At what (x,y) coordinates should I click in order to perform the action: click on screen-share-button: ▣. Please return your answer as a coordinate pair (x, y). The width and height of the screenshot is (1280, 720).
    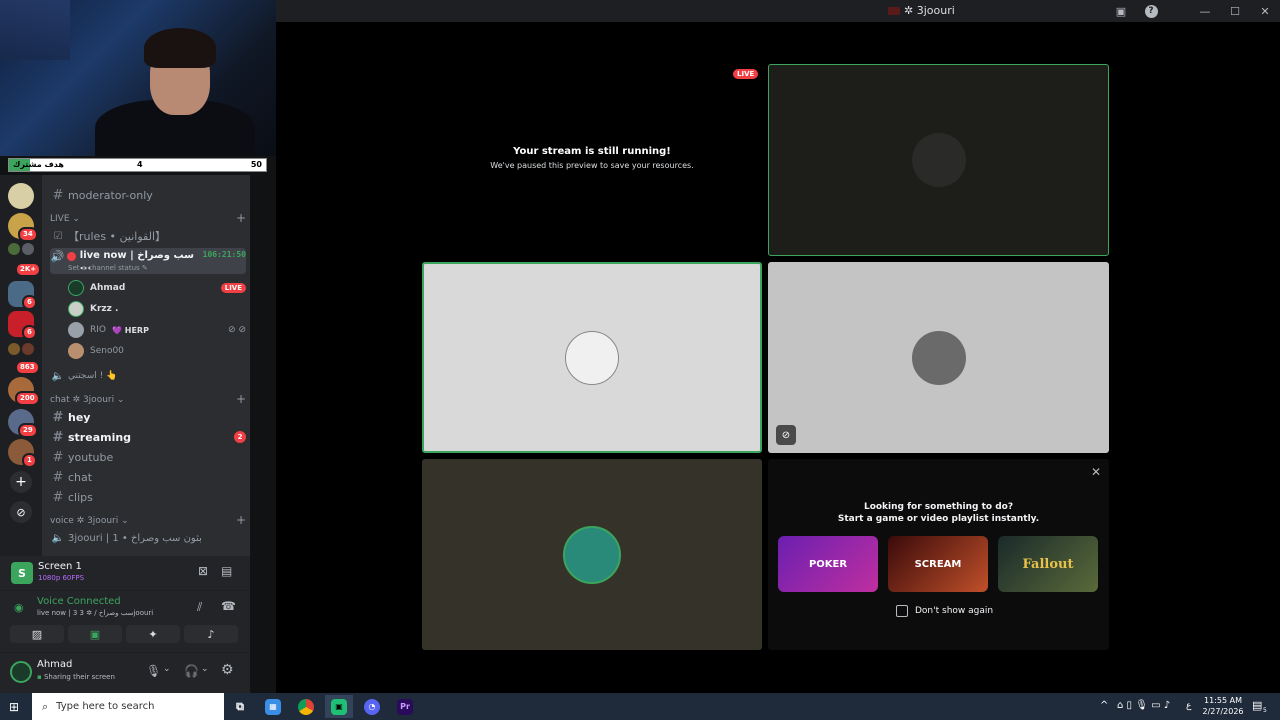
    Looking at the image, I should click on (95, 634).